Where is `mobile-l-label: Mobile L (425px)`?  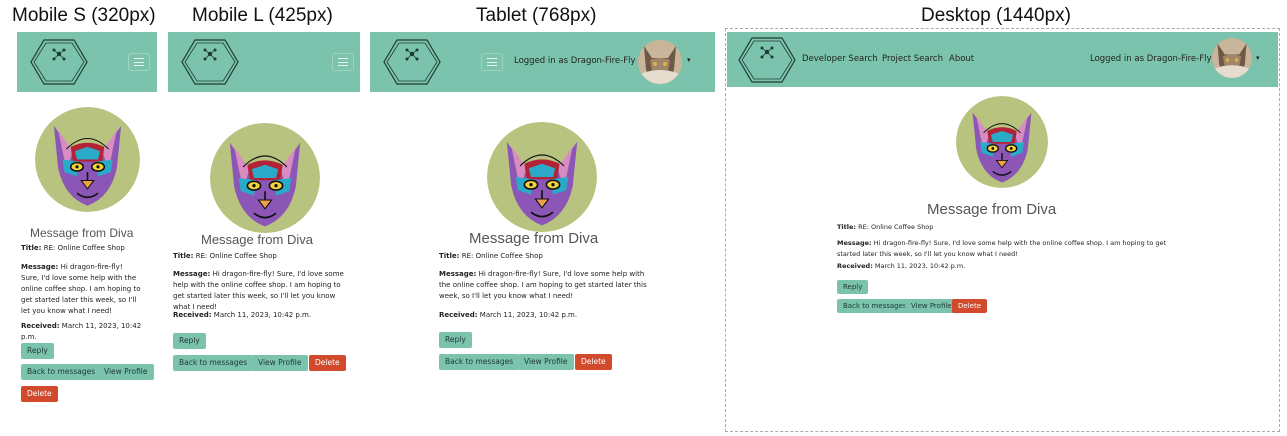
mobile-l-label: Mobile L (425px) is located at coordinates (262, 15).